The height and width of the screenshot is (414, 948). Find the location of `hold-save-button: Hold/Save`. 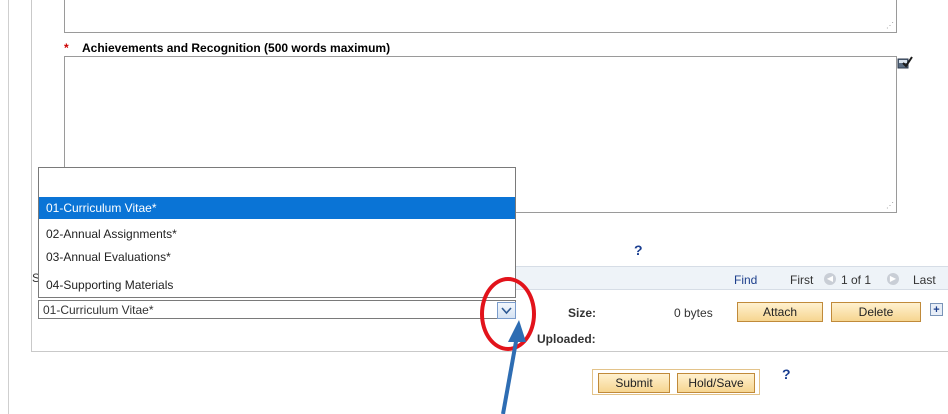

hold-save-button: Hold/Save is located at coordinates (716, 383).